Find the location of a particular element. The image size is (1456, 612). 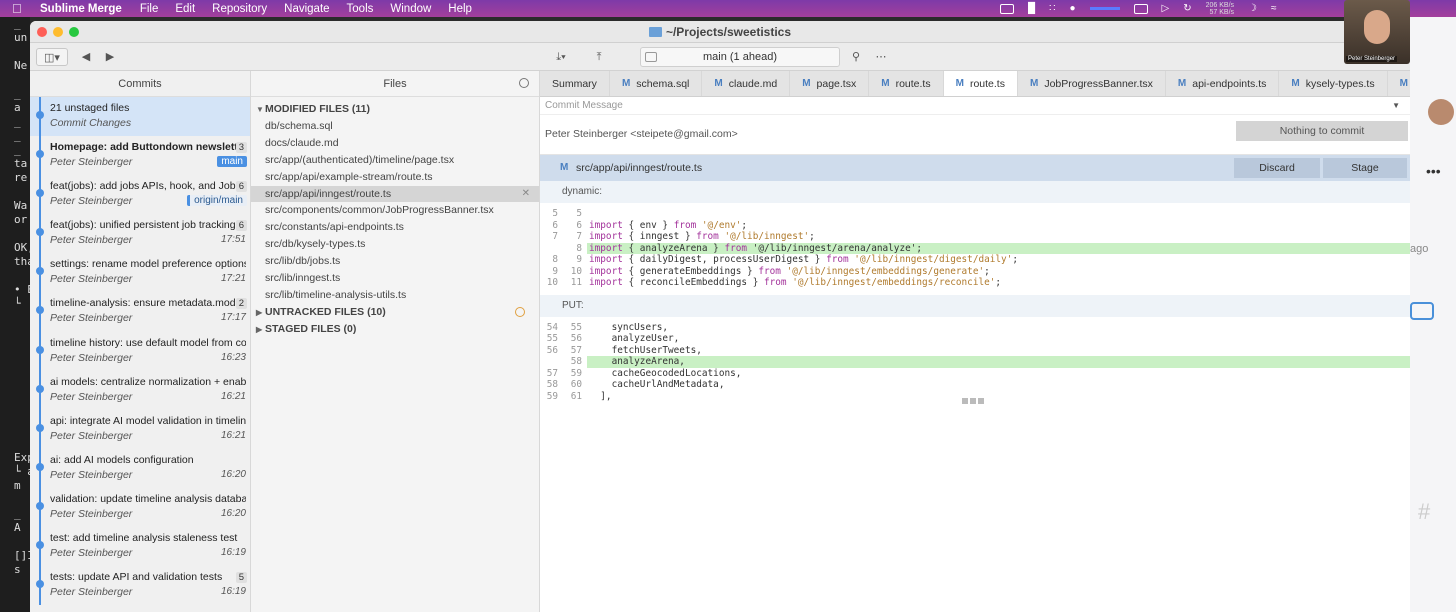

terminal-line: └ is located at coordinates (17, 303).